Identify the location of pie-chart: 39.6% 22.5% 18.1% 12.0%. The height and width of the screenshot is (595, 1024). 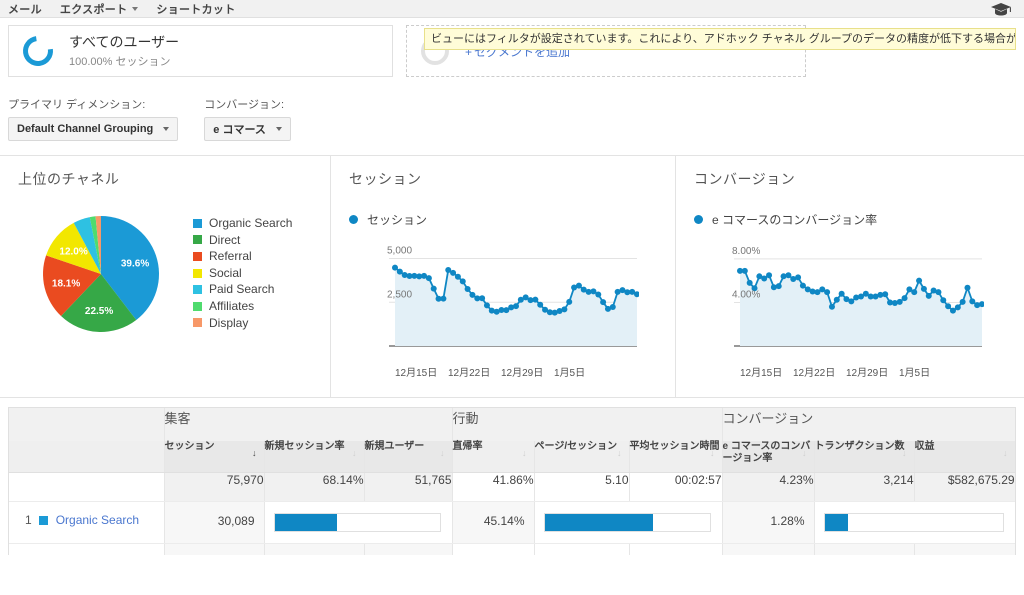
(105, 274).